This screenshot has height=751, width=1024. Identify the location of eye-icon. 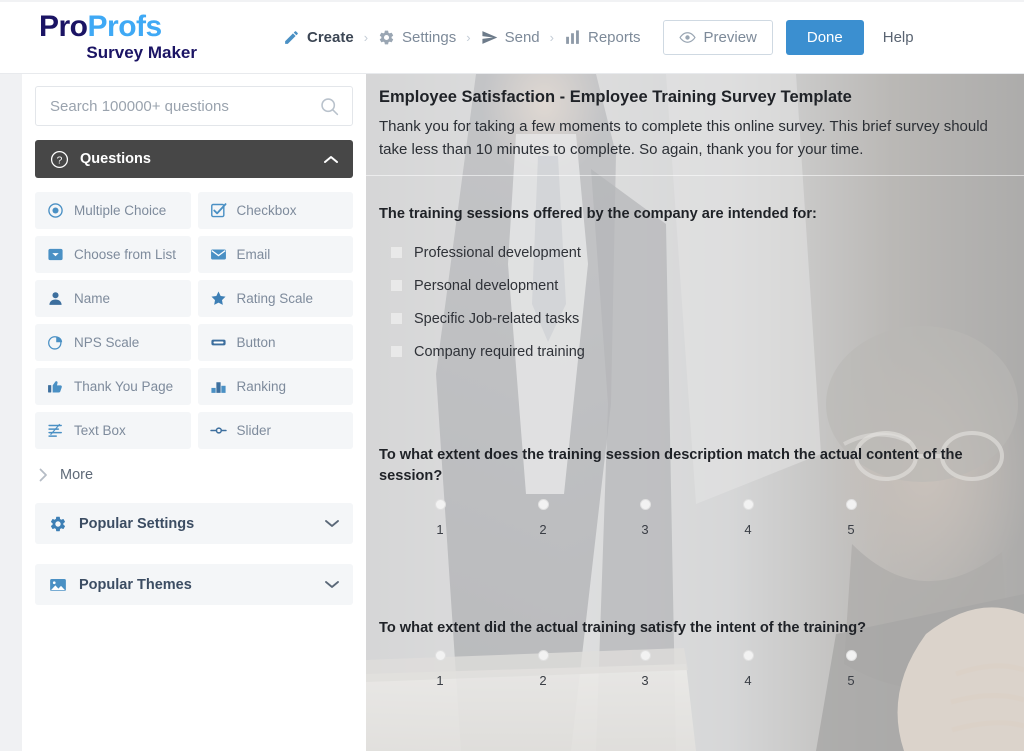
(687, 37).